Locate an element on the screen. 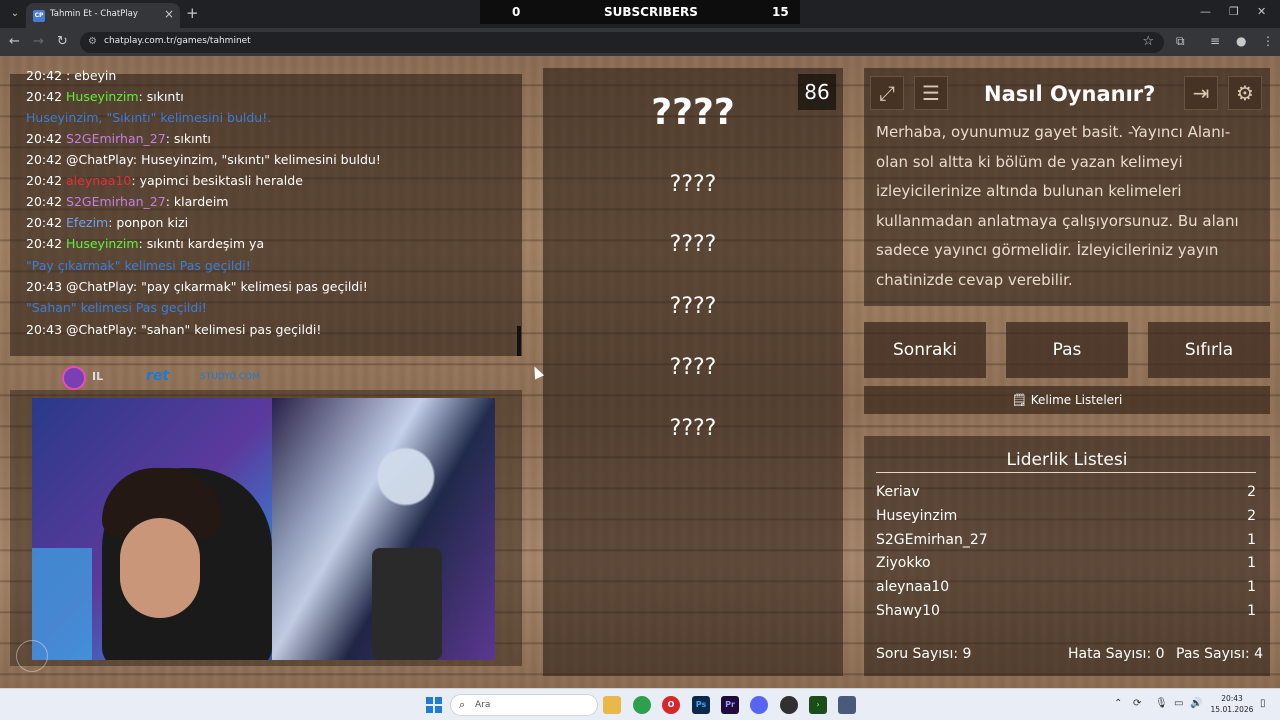  document-icon: ☰ is located at coordinates (931, 93).